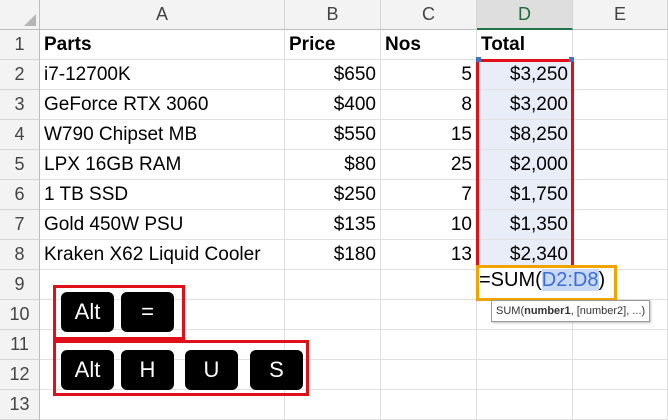 The width and height of the screenshot is (668, 420). I want to click on row-header-12: 12, so click(20, 375).